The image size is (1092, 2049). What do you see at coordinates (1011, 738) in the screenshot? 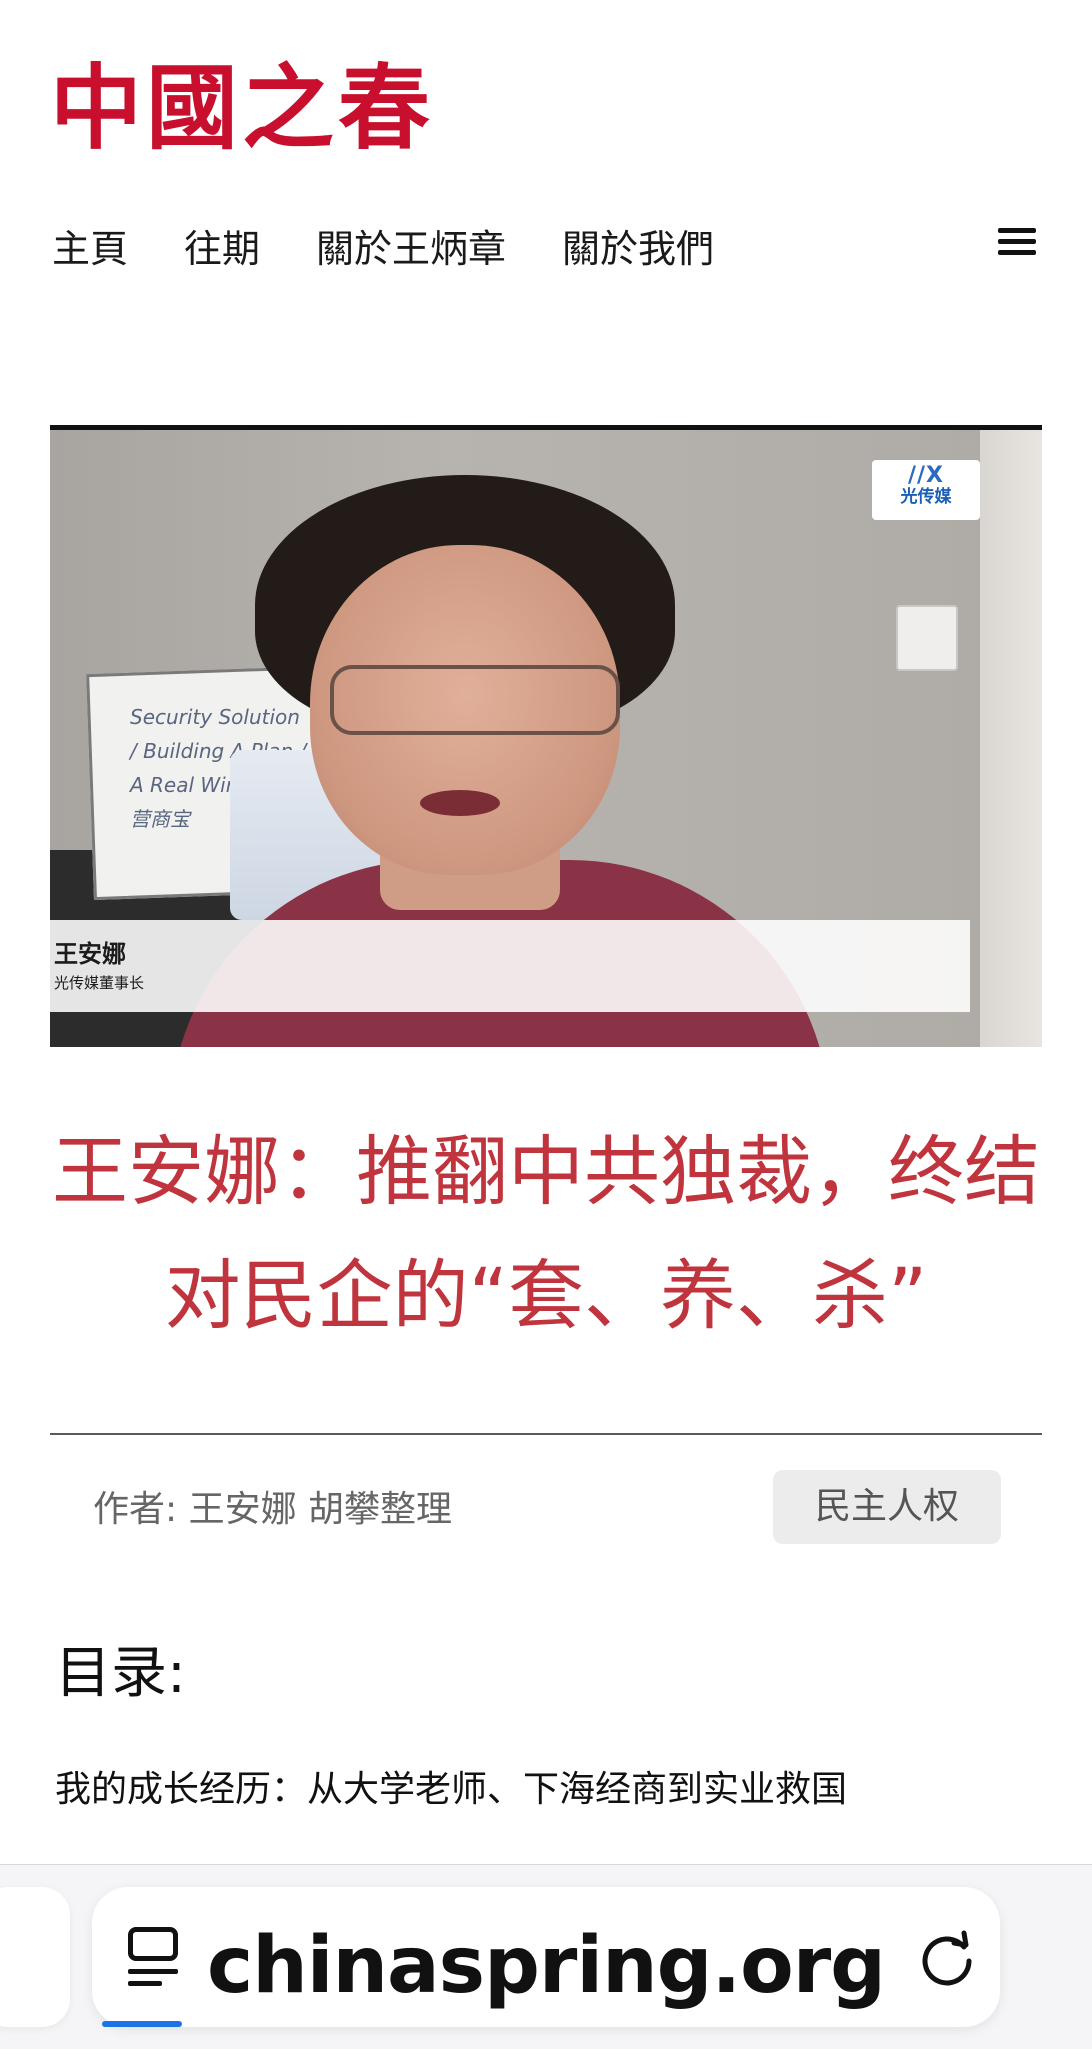
I see `door-frame` at bounding box center [1011, 738].